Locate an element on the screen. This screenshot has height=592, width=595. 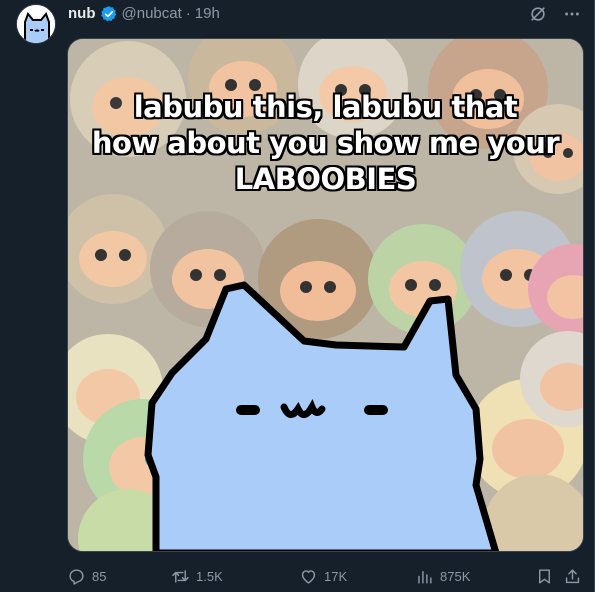
avatar is located at coordinates (36, 24).